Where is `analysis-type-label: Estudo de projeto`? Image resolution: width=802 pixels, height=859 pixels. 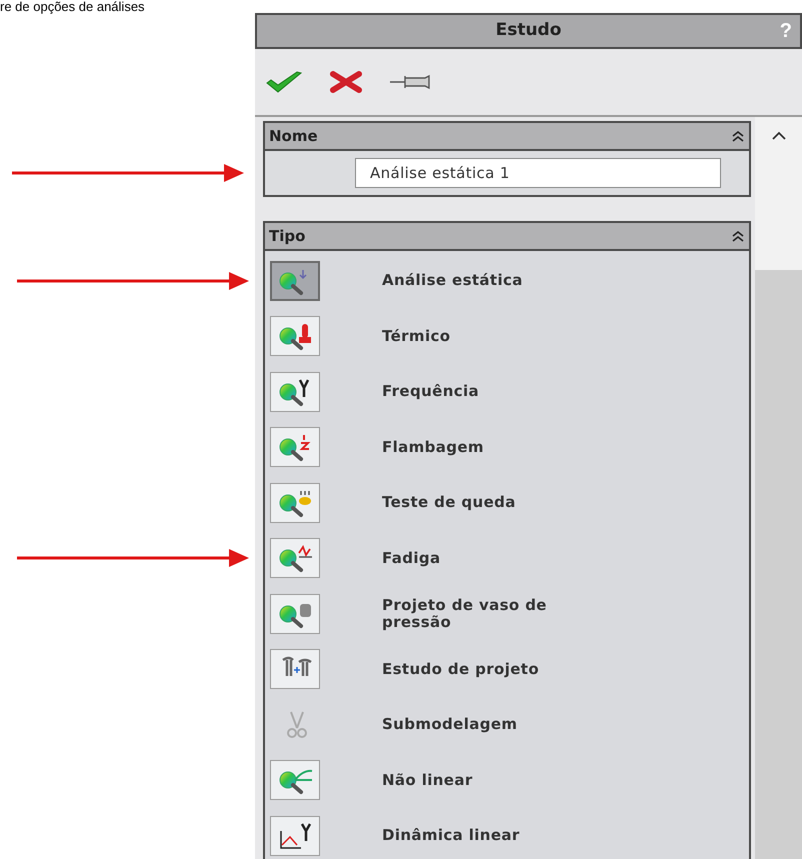
analysis-type-label: Estudo de projeto is located at coordinates (499, 669).